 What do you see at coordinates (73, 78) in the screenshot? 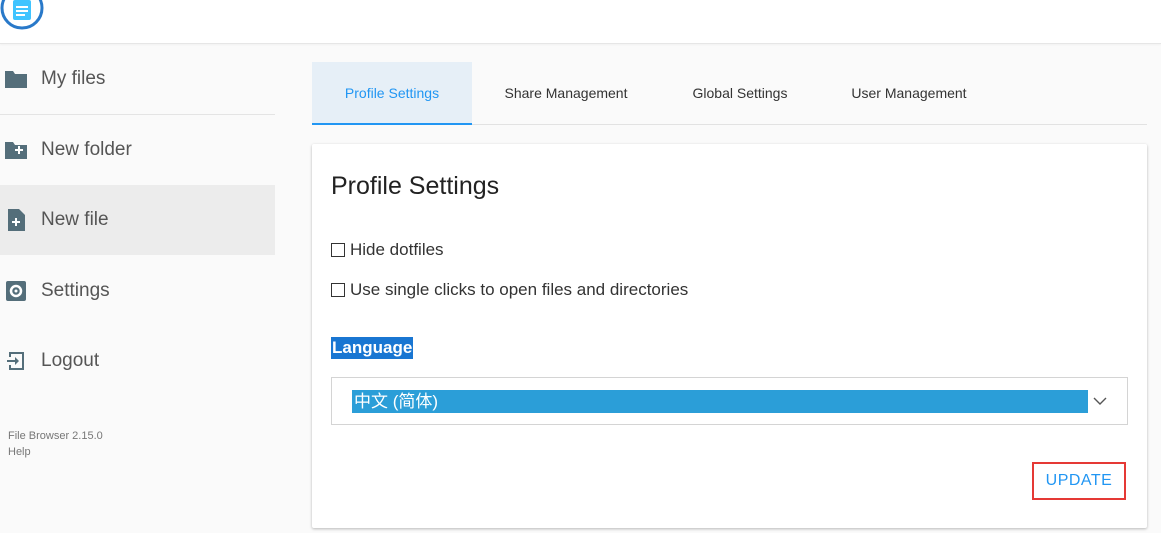
I see `sidebar-item-label: My files` at bounding box center [73, 78].